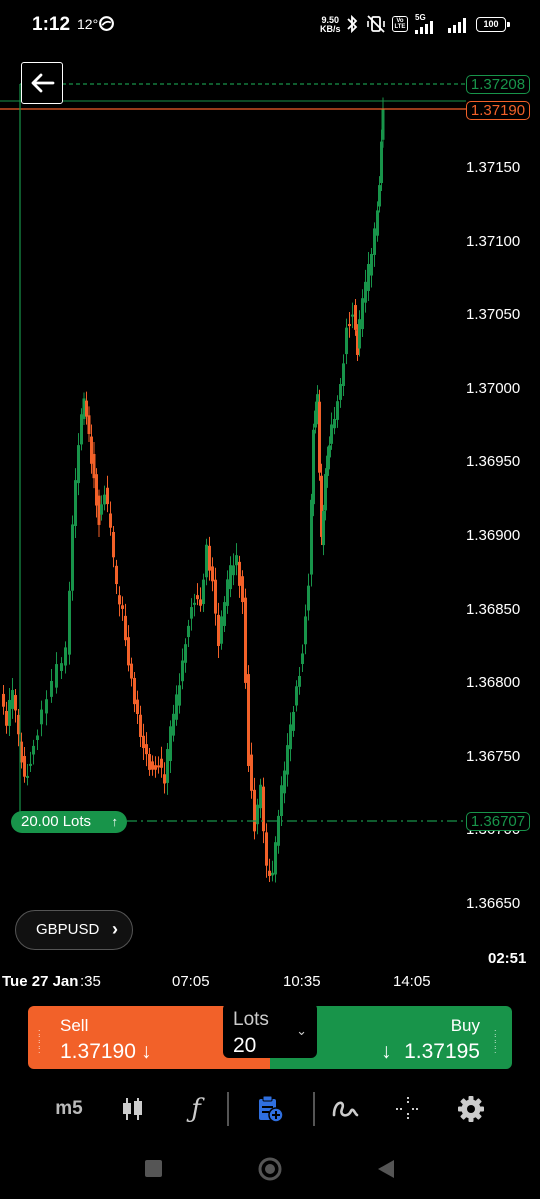 The height and width of the screenshot is (1199, 540). I want to click on position-price-tag: 1.36707, so click(498, 821).